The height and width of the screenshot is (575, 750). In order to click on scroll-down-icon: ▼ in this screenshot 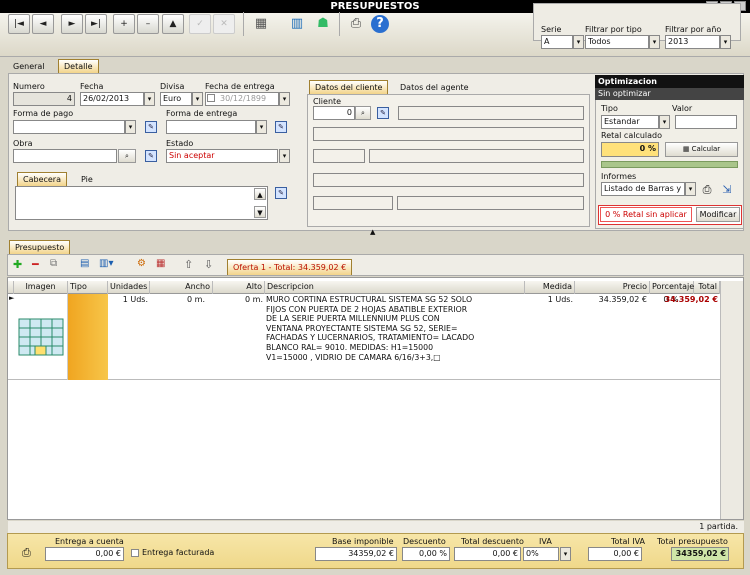, I will do `click(260, 212)`.